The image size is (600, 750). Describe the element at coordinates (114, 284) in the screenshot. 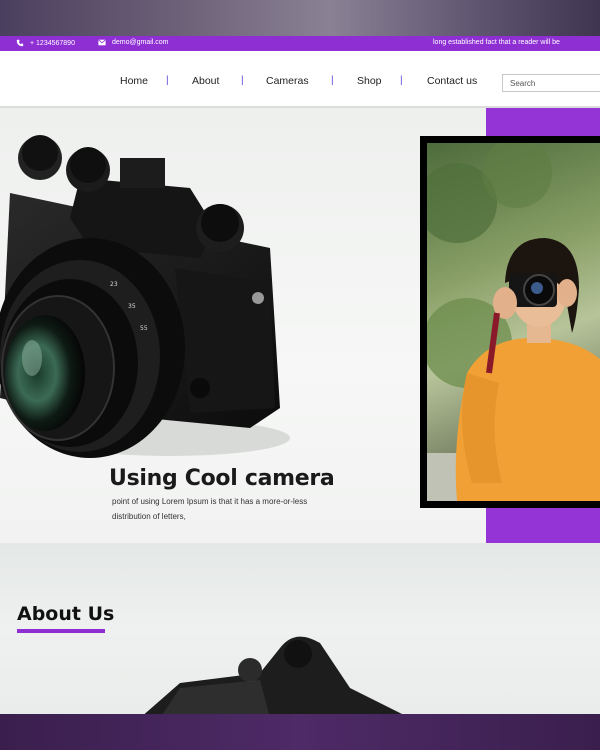

I see `svg-text: 23` at that location.